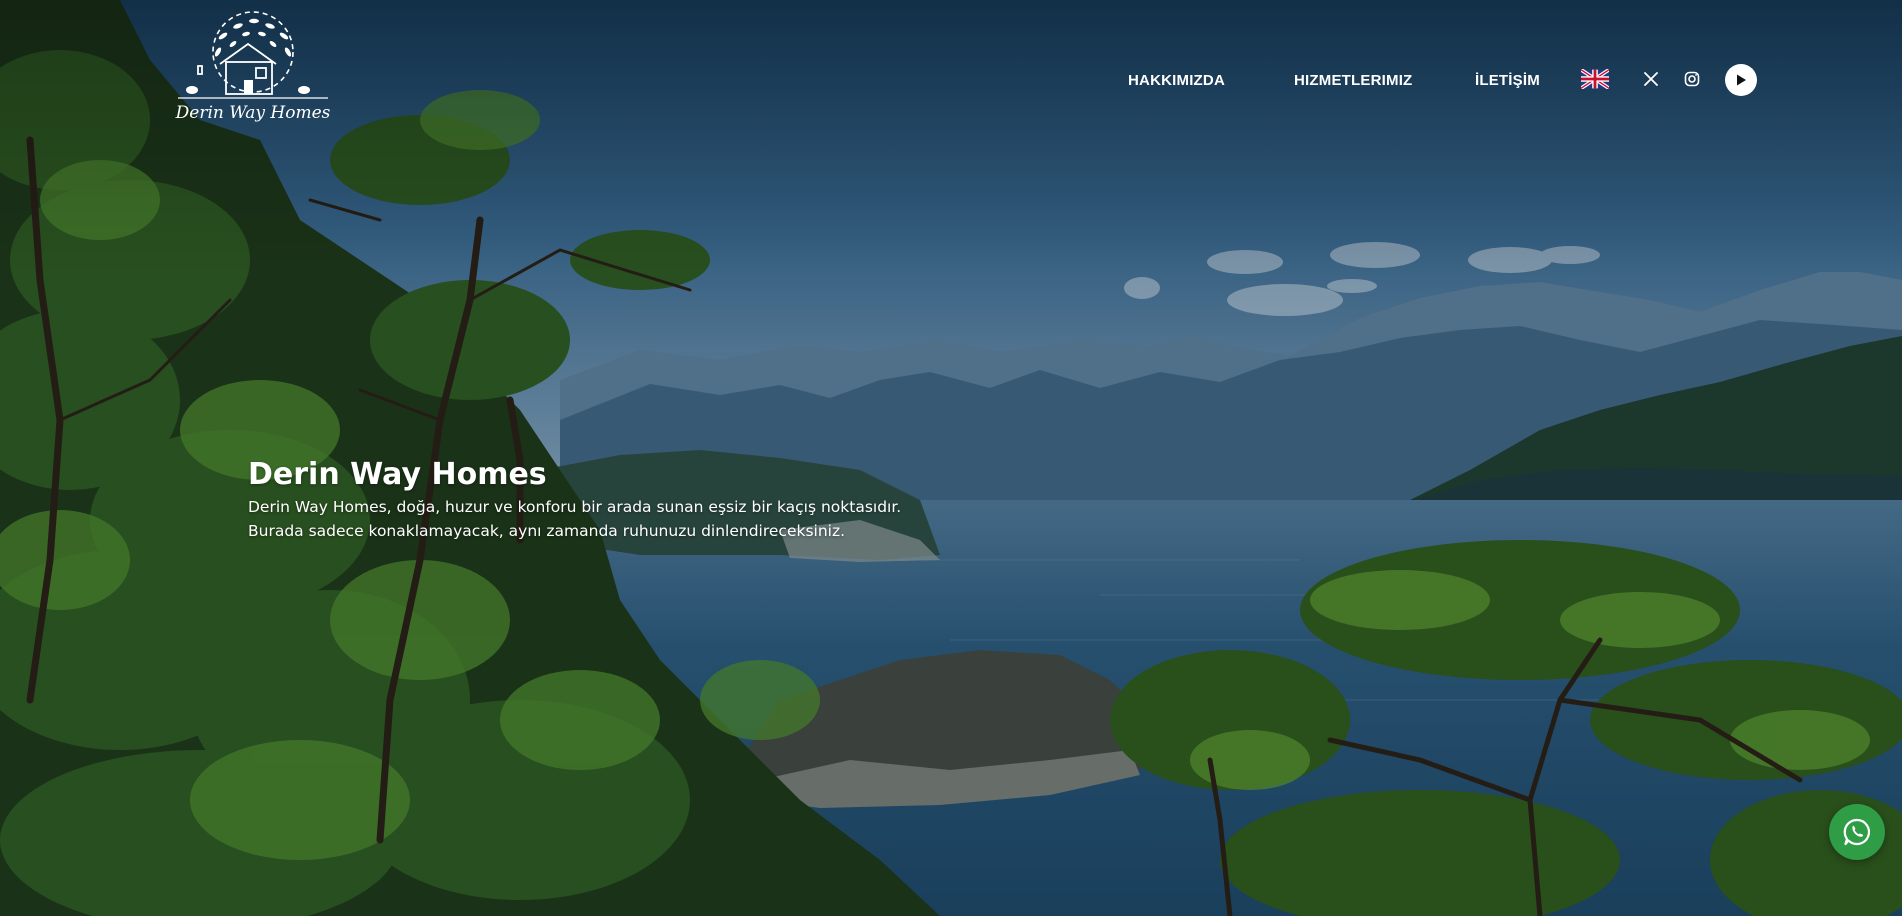  I want to click on nav-link-hakkimizda: HAKKIMIZDA, so click(1176, 80).